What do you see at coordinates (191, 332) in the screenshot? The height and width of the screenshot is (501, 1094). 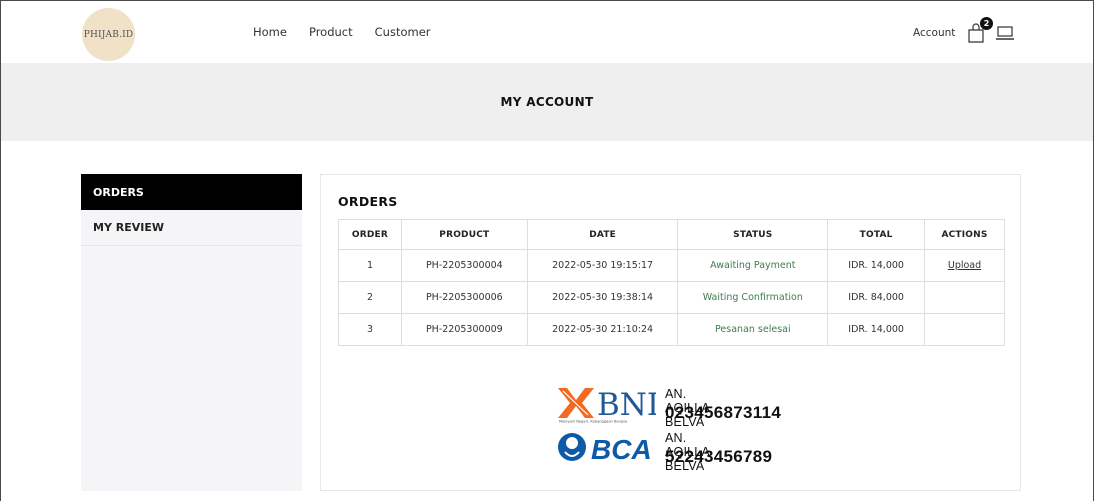 I see `account-sidebar: ORDERS MY REVIEW` at bounding box center [191, 332].